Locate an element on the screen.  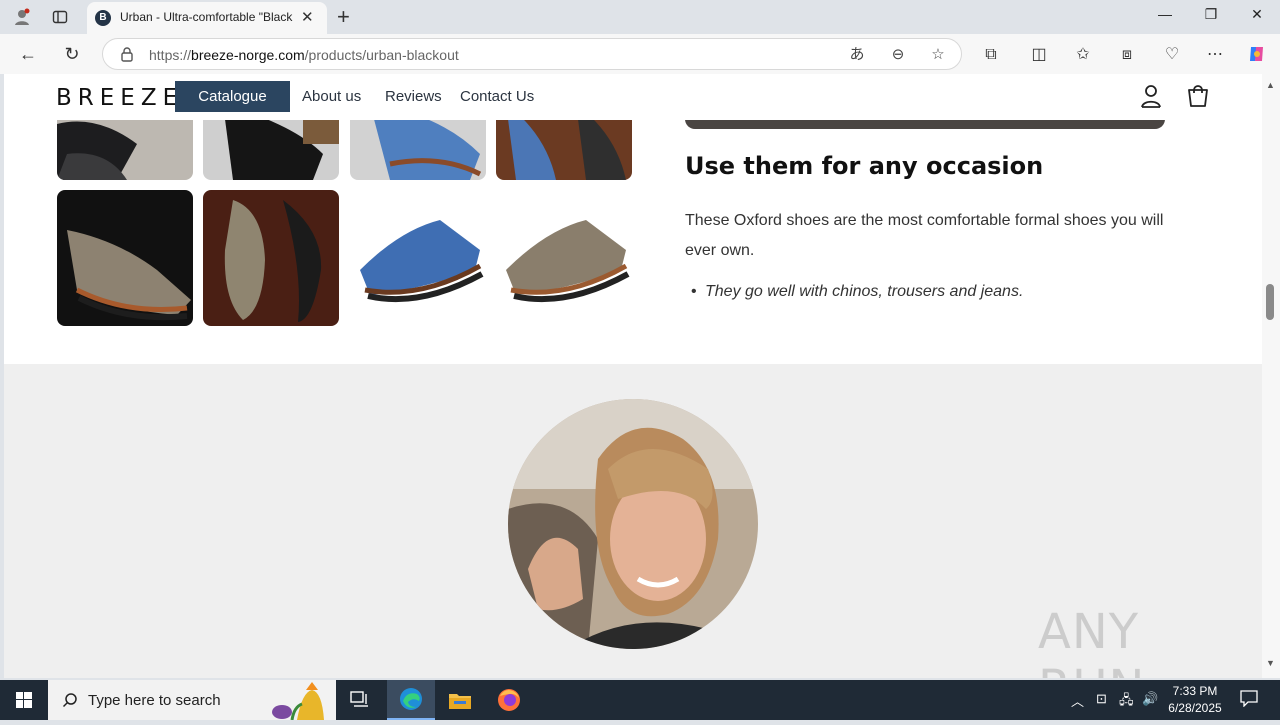
clock-date: 6/28/2025 is located at coordinates (1195, 708).